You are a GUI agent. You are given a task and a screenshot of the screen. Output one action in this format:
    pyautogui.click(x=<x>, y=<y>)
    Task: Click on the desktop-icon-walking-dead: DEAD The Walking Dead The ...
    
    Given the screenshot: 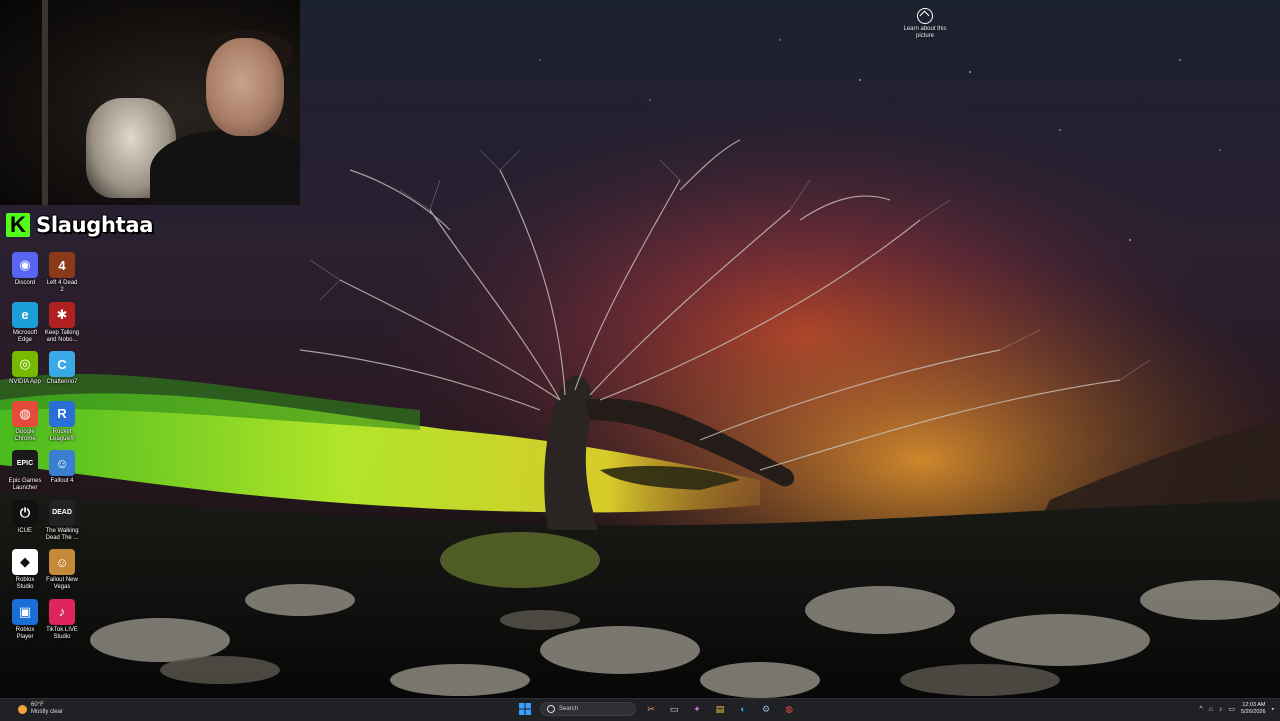 What is the action you would take?
    pyautogui.click(x=62, y=520)
    